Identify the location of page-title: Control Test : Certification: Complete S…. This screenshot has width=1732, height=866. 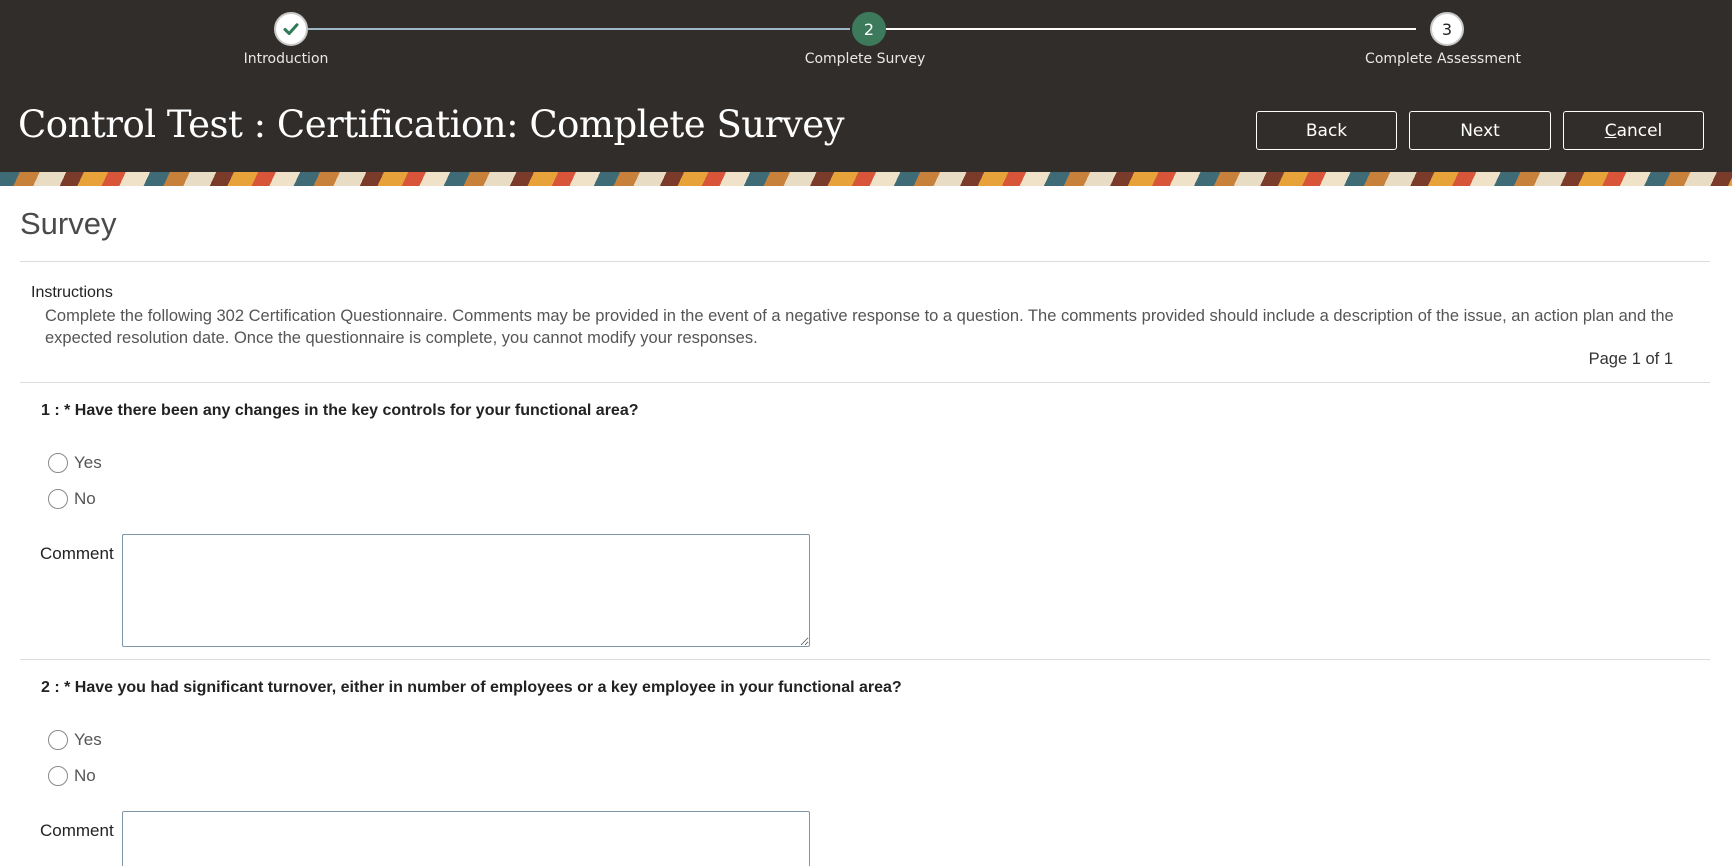
(431, 124).